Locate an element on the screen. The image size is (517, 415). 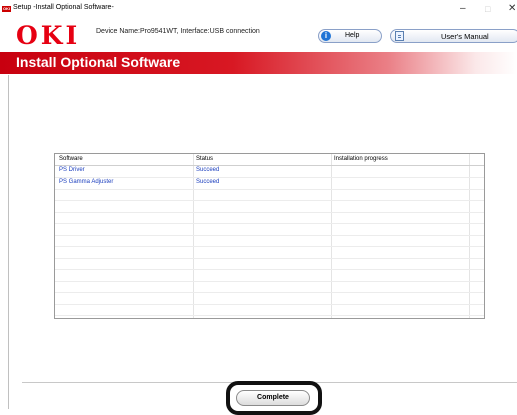
software-name: PS Gamma Adjuster is located at coordinates (86, 182).